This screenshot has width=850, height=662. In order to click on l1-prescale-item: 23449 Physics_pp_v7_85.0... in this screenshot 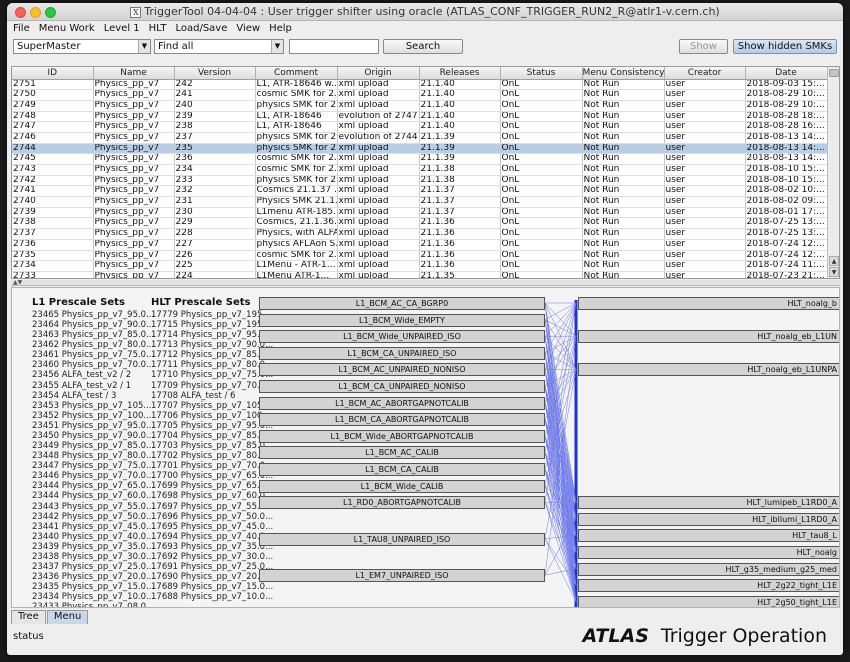, I will do `click(93, 446)`.